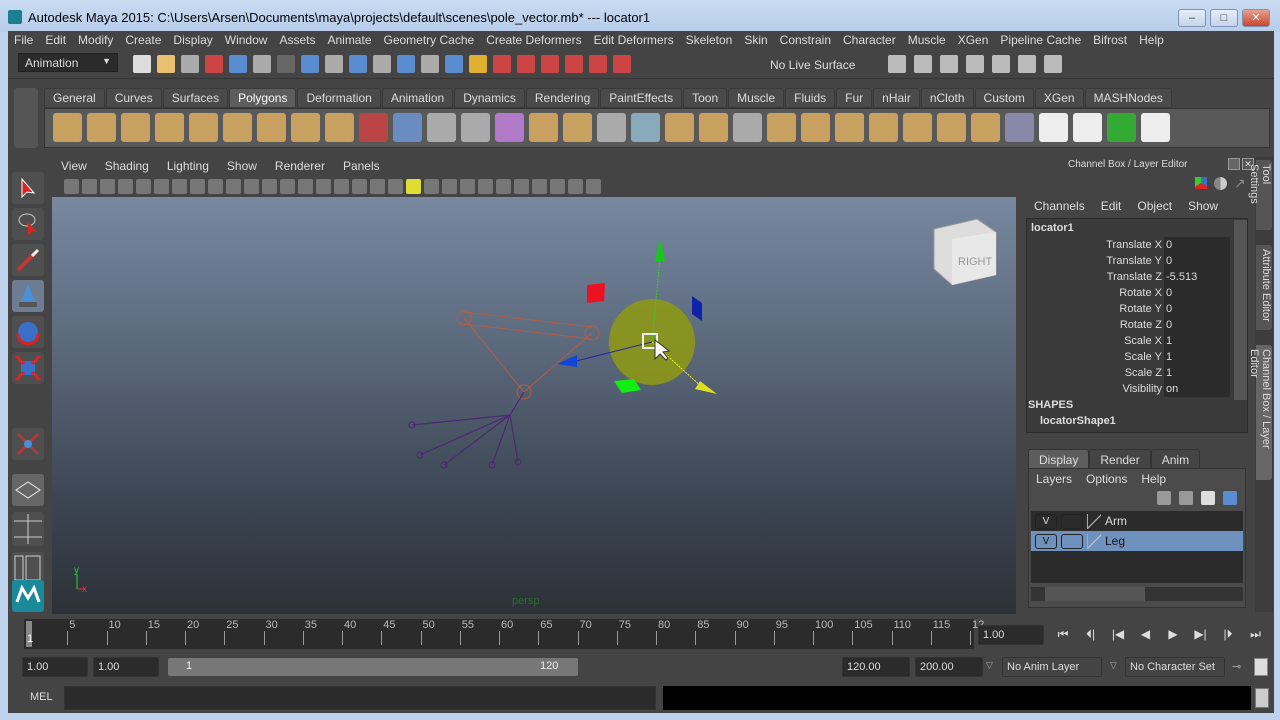 The height and width of the screenshot is (720, 1280). What do you see at coordinates (975, 64) in the screenshot?
I see `render-tool-3-icon` at bounding box center [975, 64].